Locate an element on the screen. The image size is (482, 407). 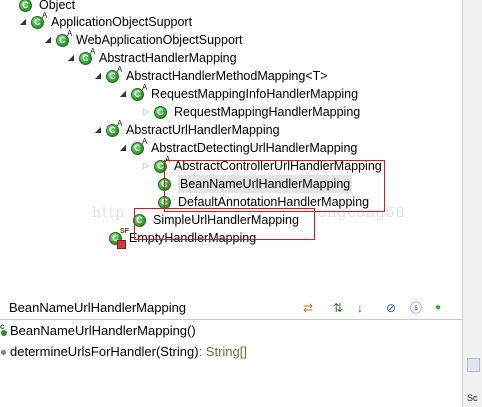
hide-fields-icon: ⊘ is located at coordinates (391, 308).